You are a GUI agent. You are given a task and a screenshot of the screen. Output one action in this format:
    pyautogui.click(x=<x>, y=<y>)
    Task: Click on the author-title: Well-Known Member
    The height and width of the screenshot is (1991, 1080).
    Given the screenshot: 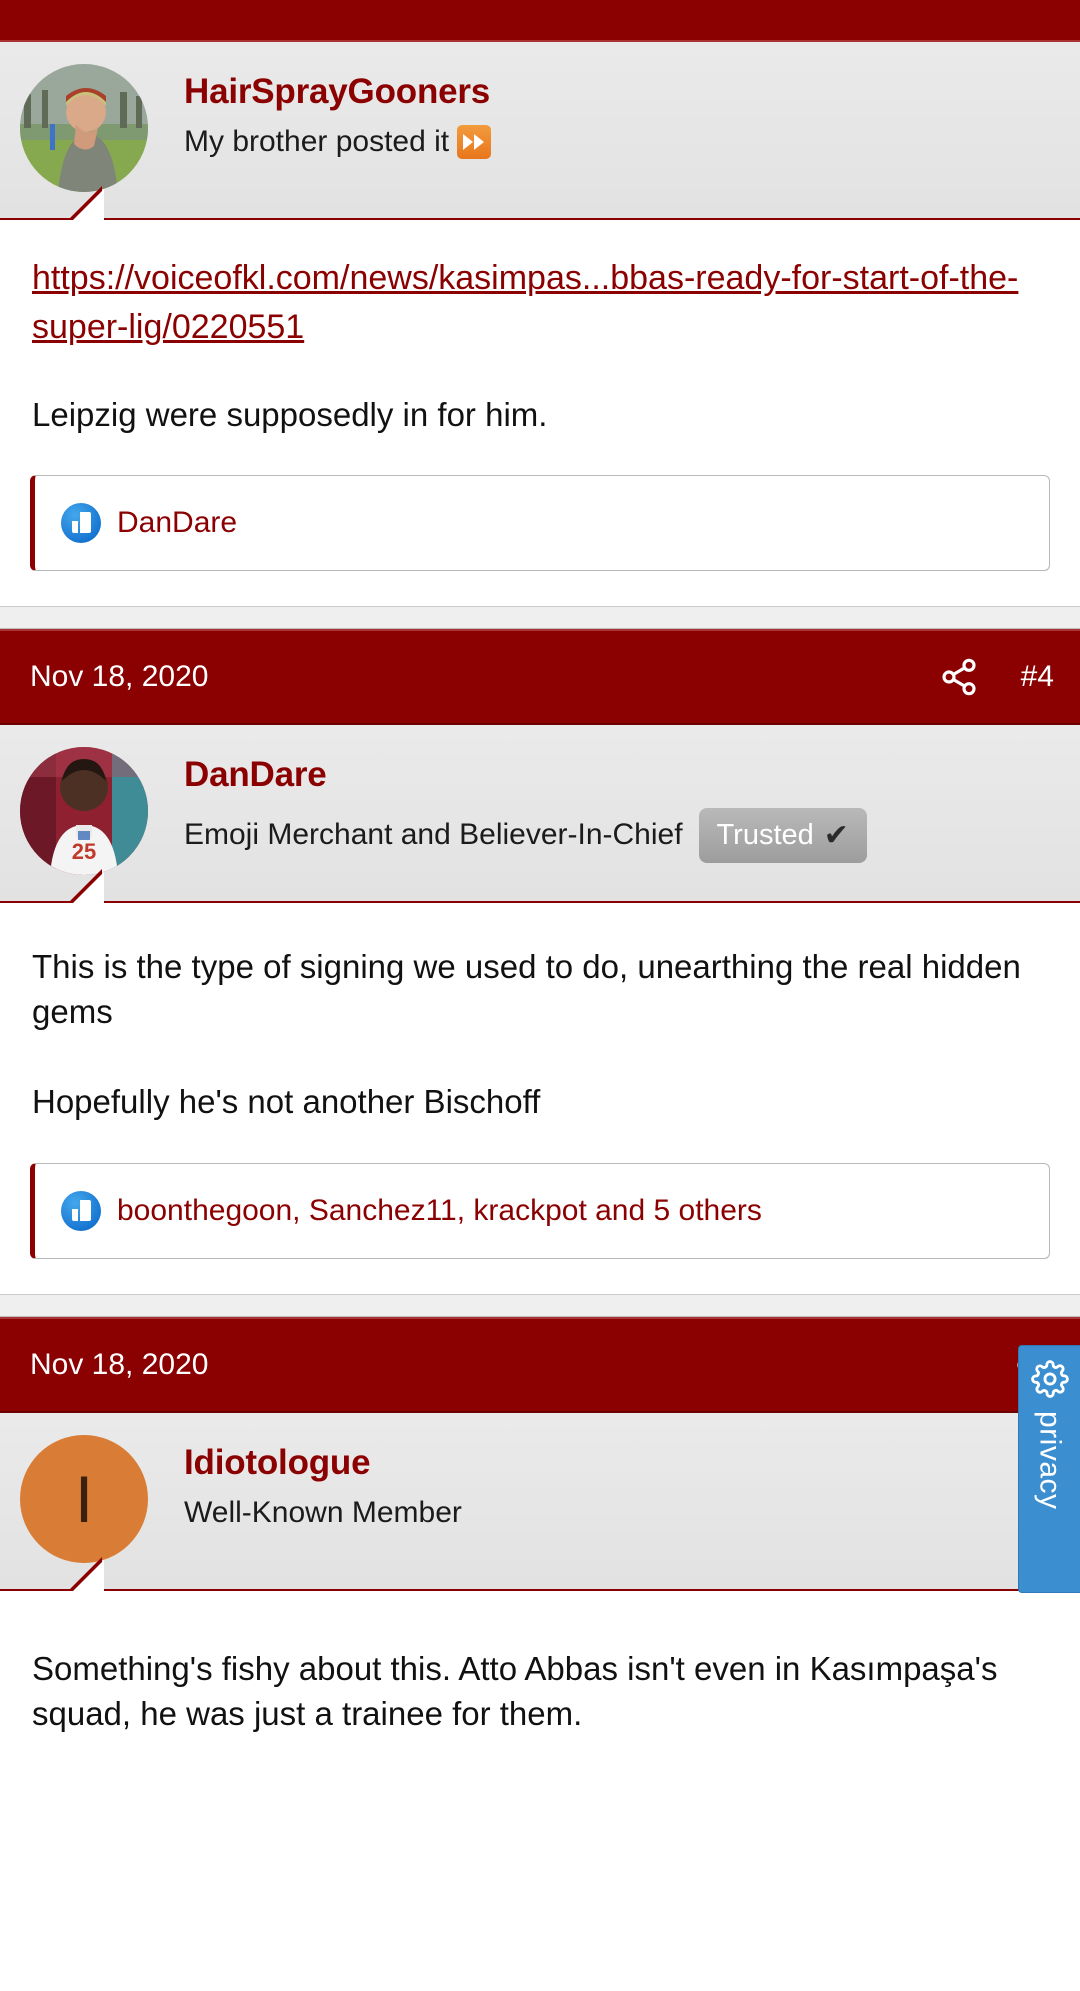 What is the action you would take?
    pyautogui.click(x=323, y=1513)
    